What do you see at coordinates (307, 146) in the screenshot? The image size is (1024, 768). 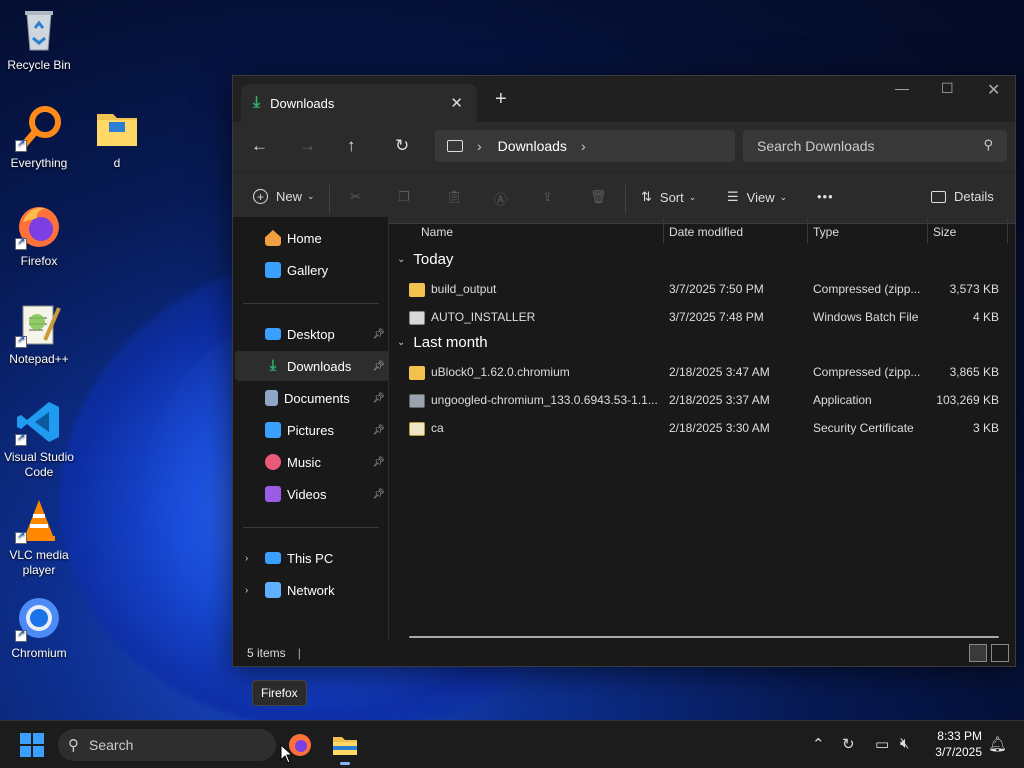 I see `forward-button: →` at bounding box center [307, 146].